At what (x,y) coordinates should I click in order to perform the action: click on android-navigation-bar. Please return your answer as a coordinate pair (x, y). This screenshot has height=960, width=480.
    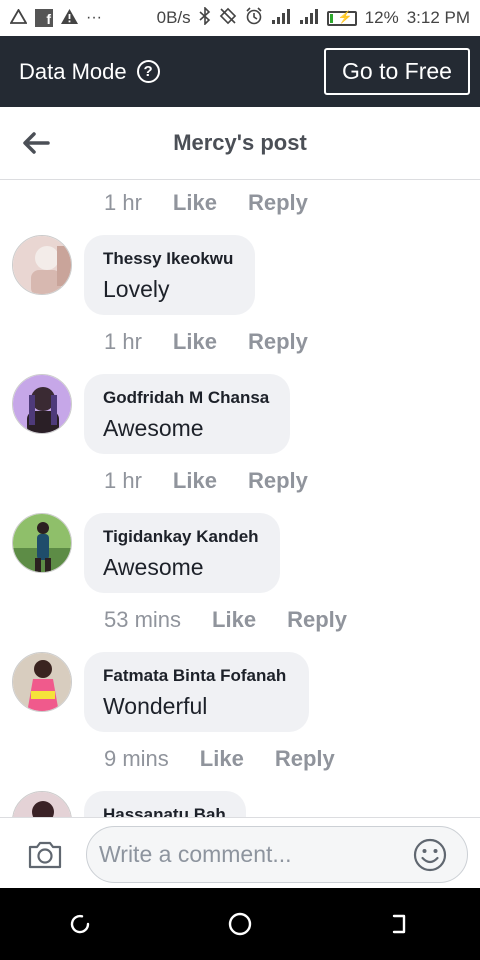
    Looking at the image, I should click on (240, 924).